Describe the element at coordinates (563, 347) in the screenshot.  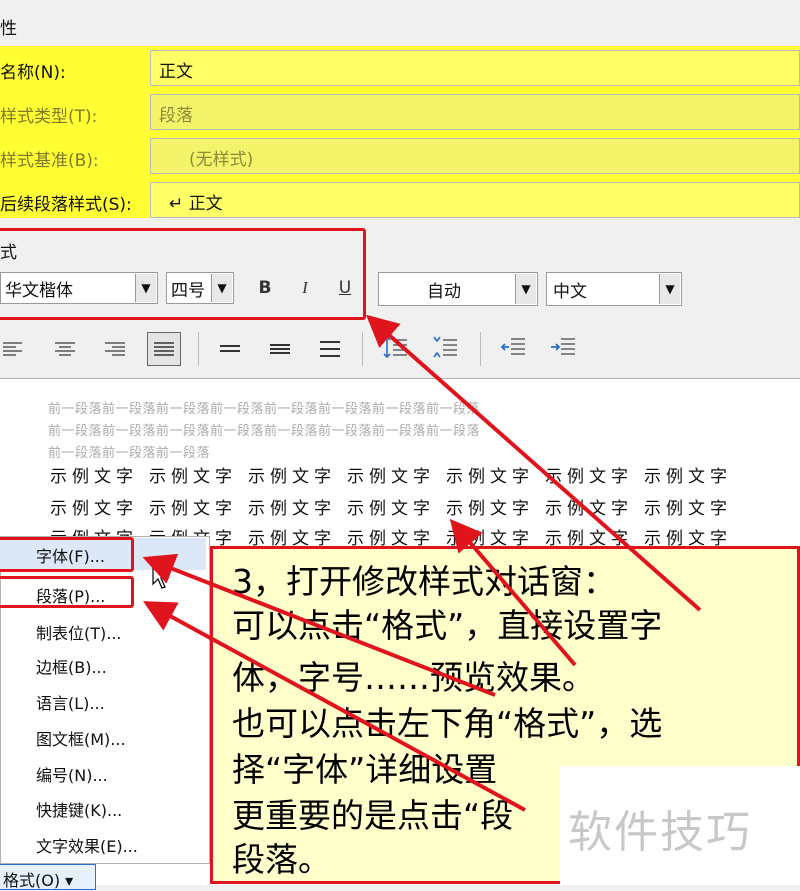
I see `increase-indent-icon` at that location.